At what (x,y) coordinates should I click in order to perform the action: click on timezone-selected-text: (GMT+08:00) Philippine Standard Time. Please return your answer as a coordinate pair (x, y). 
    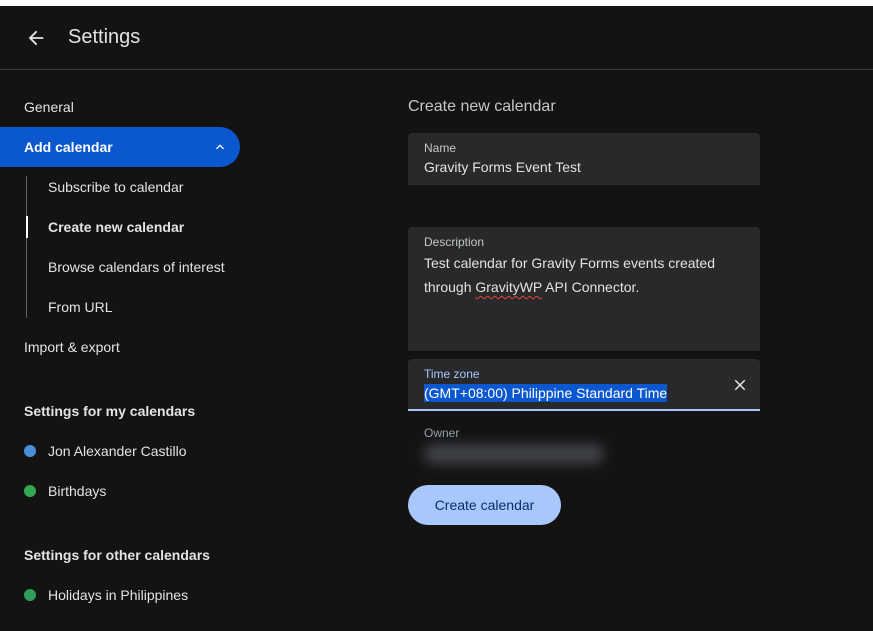
    Looking at the image, I should click on (546, 393).